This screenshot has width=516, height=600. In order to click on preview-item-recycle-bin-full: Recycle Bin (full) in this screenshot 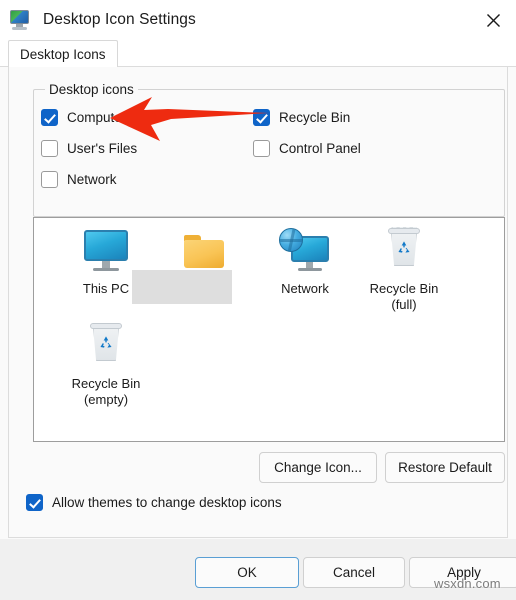, I will do `click(404, 270)`.